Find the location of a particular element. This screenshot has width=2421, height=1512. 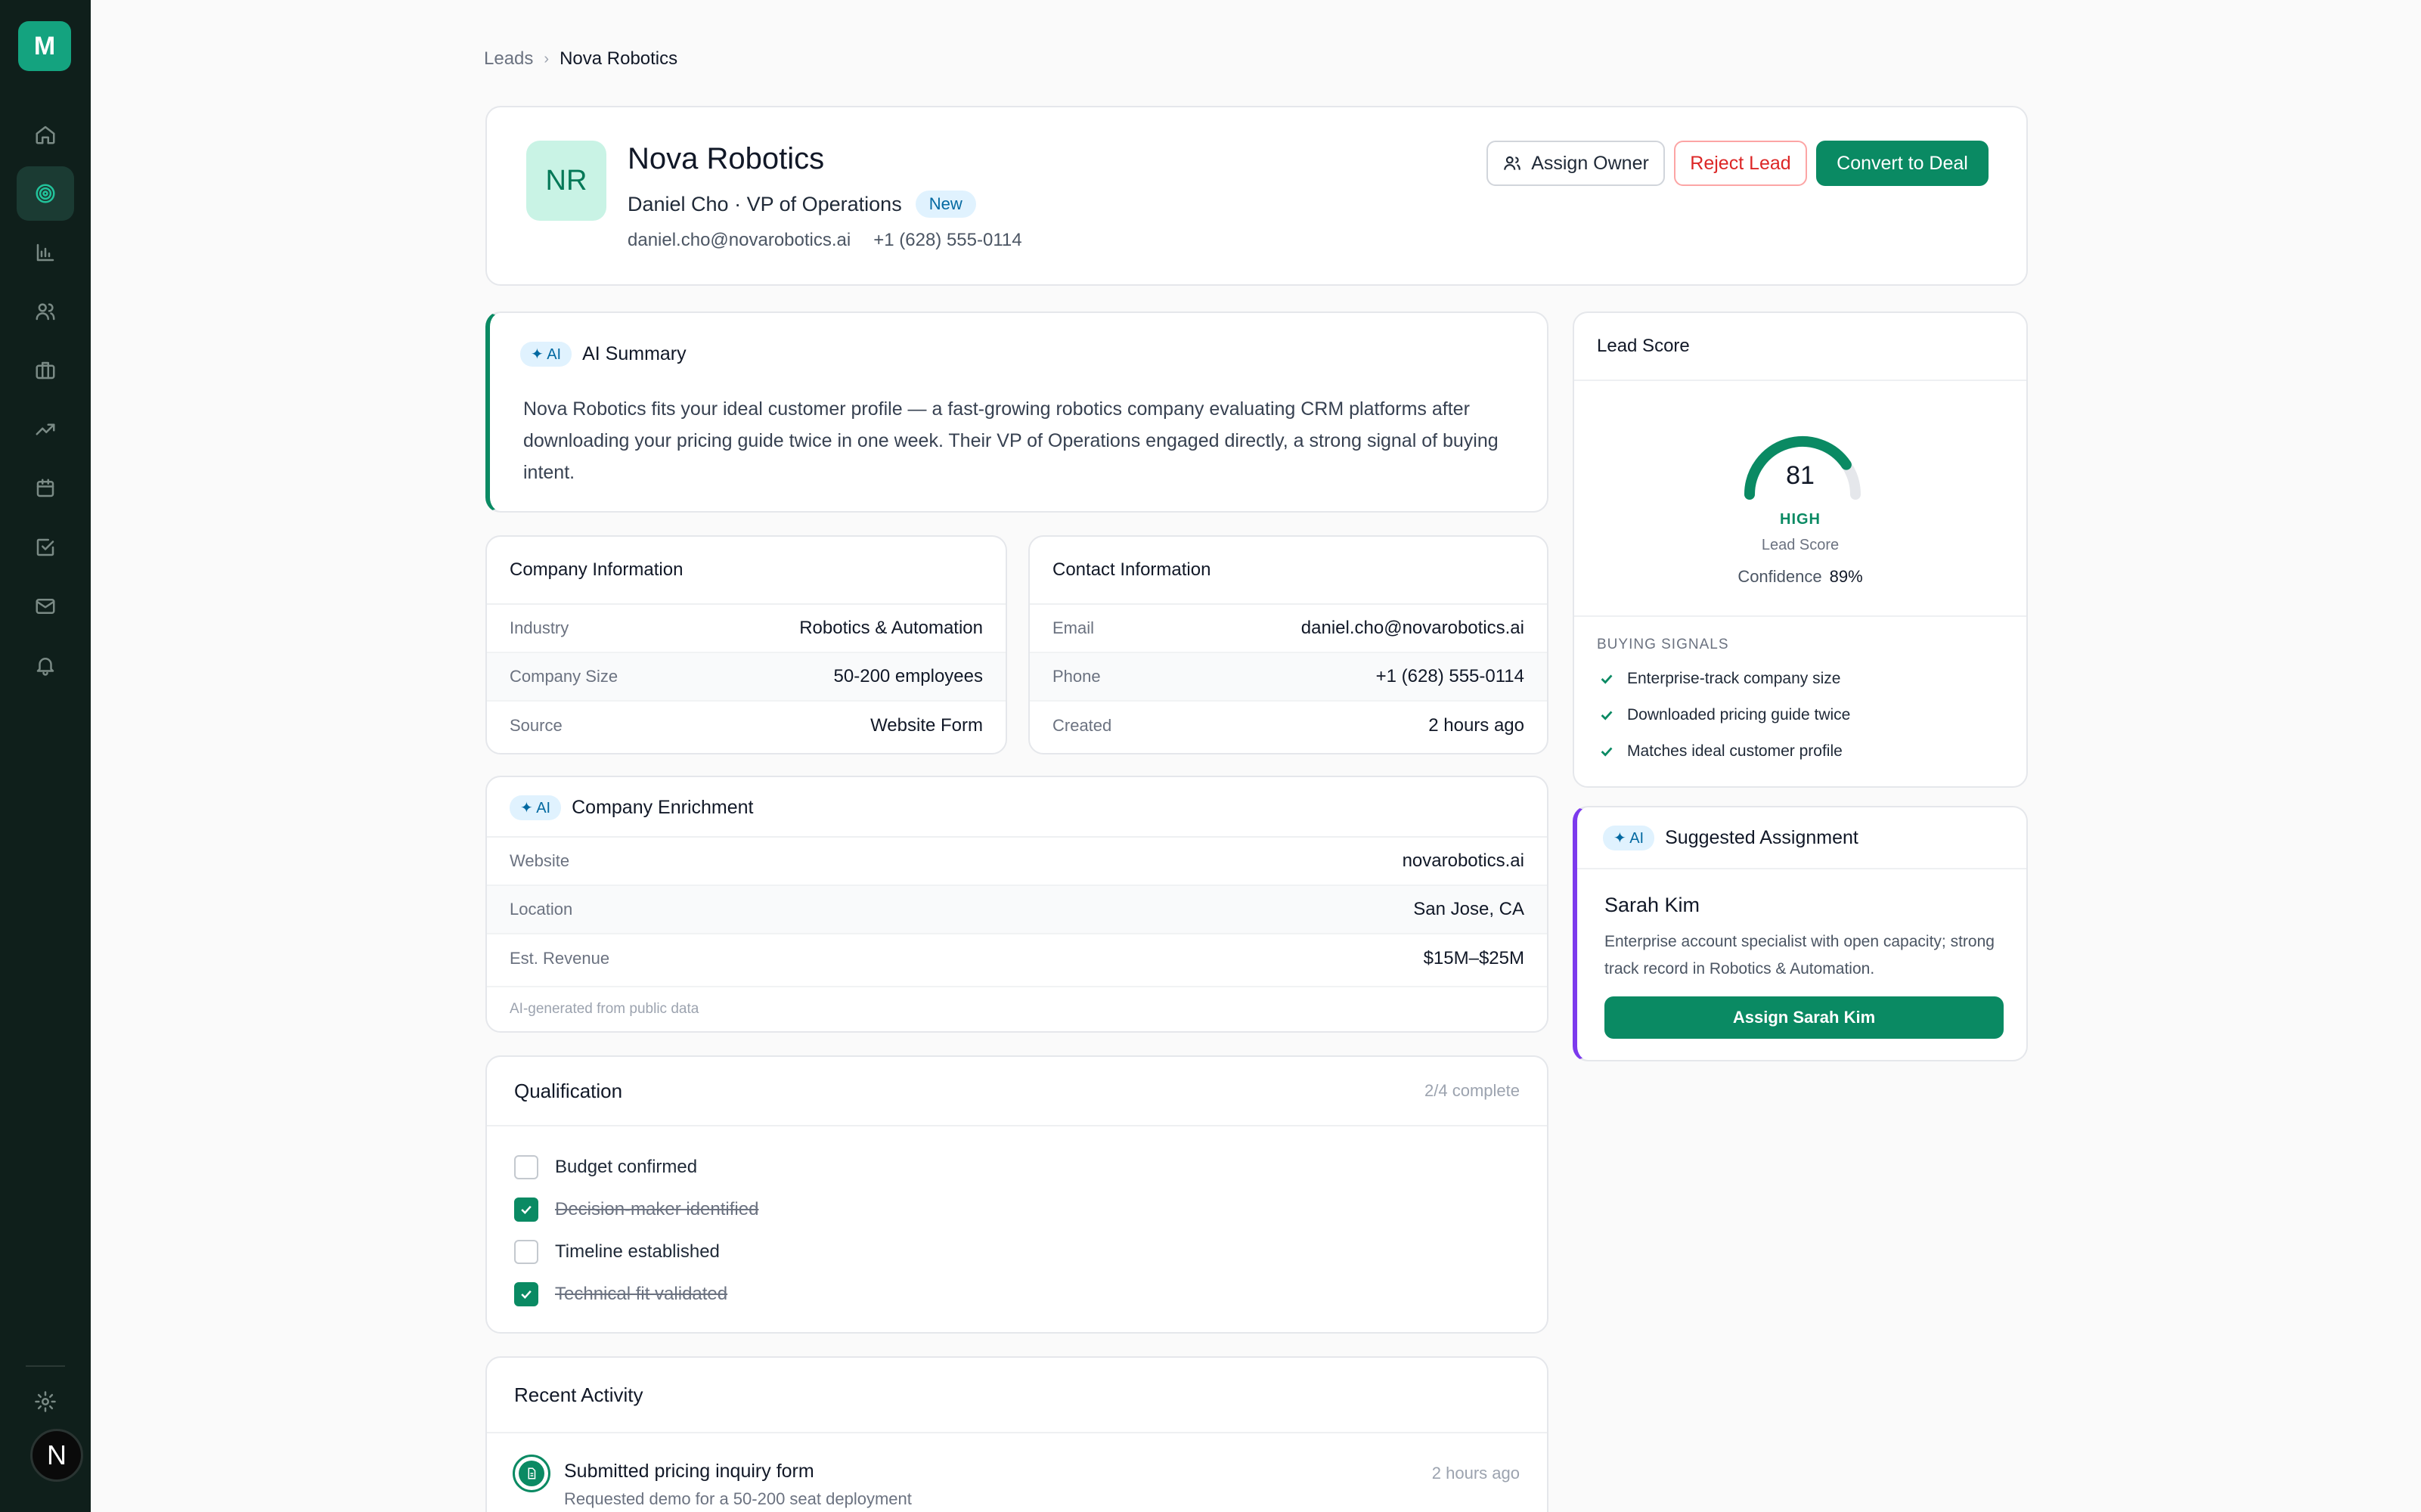

qualification-item-timeline: Timeline established is located at coordinates (617, 1252).